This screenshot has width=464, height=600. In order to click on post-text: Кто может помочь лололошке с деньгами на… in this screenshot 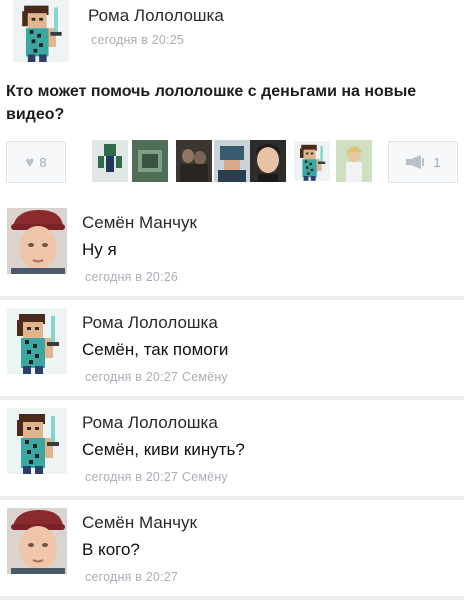, I will do `click(211, 103)`.